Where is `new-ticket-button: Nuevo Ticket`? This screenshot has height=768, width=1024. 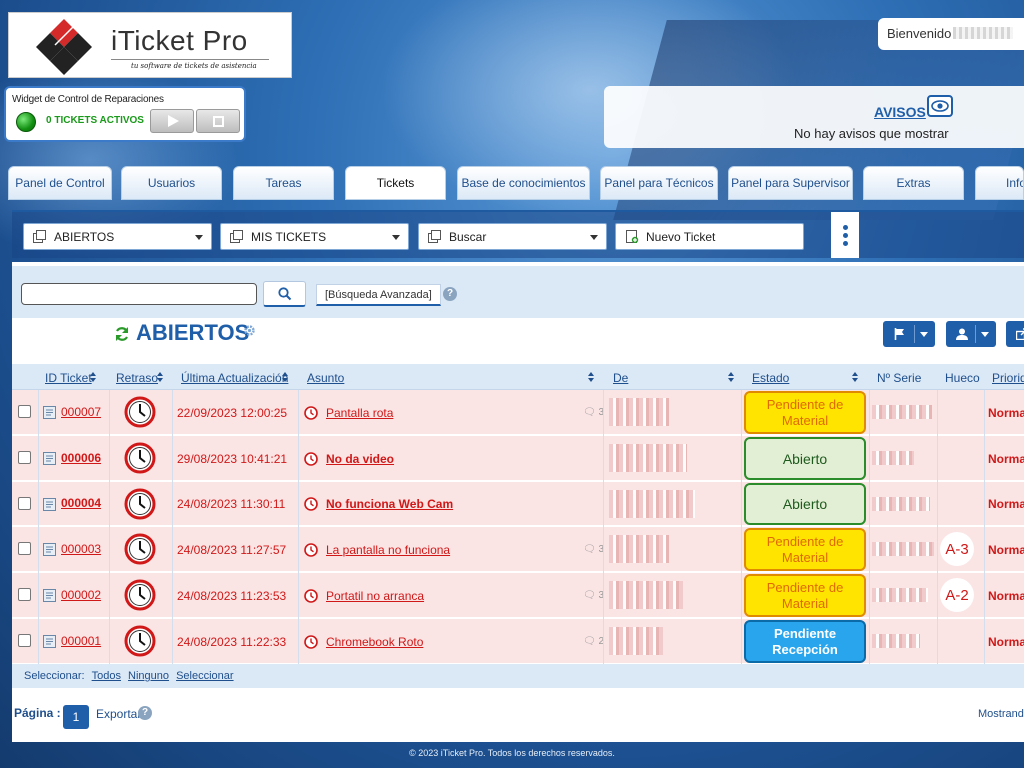
new-ticket-button: Nuevo Ticket is located at coordinates (709, 236).